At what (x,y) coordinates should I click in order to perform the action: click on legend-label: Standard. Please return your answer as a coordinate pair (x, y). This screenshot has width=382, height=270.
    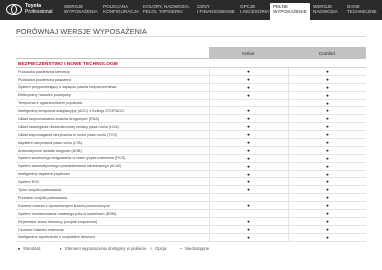
    Looking at the image, I should click on (32, 248).